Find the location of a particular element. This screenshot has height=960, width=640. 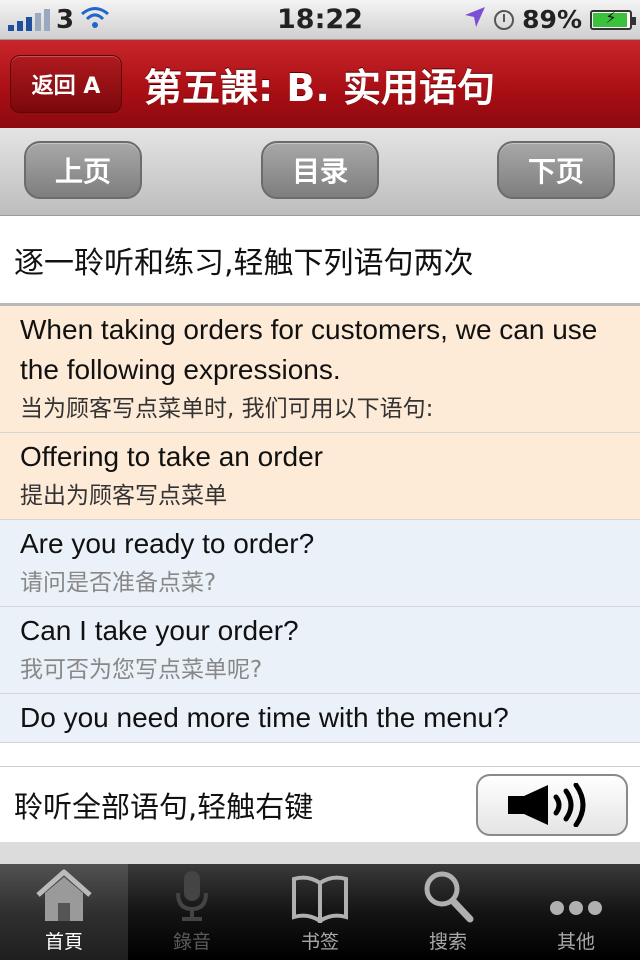

wifi-icon is located at coordinates (95, 20).